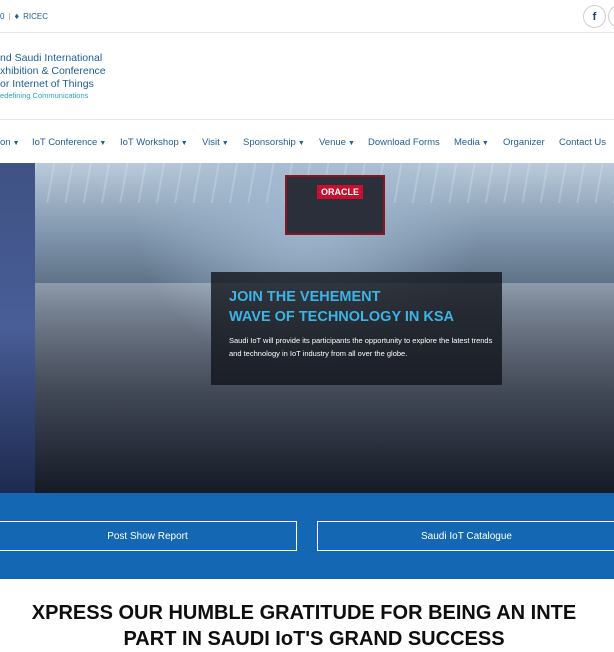 The height and width of the screenshot is (652, 614). I want to click on nav-label: Contact Us, so click(582, 142).